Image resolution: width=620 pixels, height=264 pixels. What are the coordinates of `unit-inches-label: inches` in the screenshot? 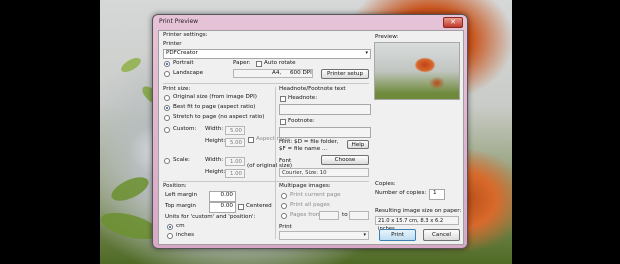 It's located at (185, 235).